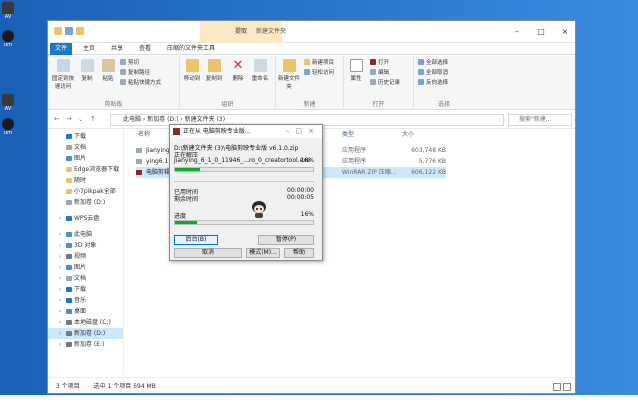 The height and width of the screenshot is (413, 638). What do you see at coordinates (378, 104) in the screenshot?
I see `group-label: 打开` at bounding box center [378, 104].